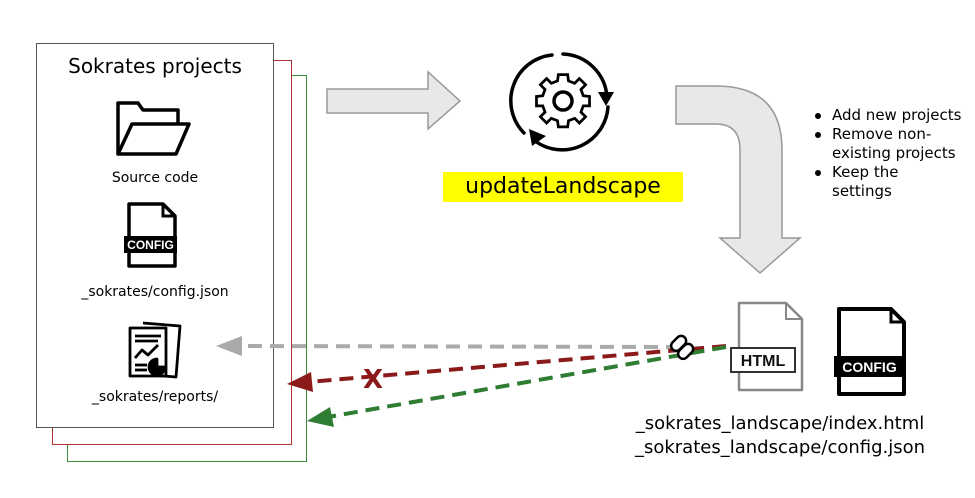 The height and width of the screenshot is (498, 975). I want to click on config-badge-text: CONFIG, so click(150, 245).